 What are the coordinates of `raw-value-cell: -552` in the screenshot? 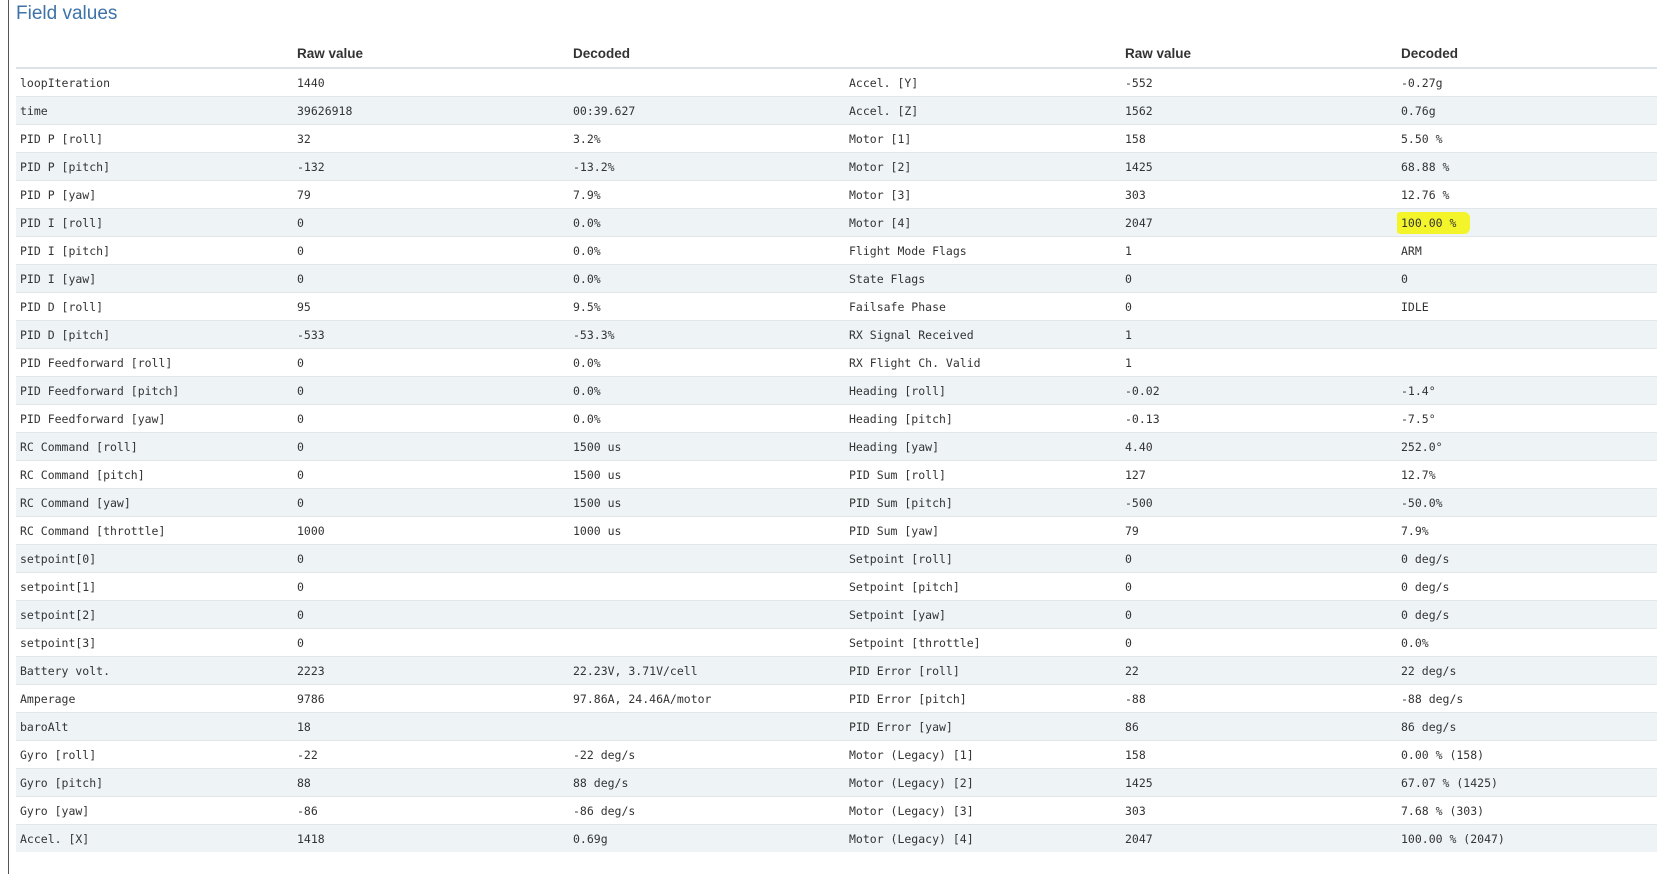 It's located at (1259, 82).